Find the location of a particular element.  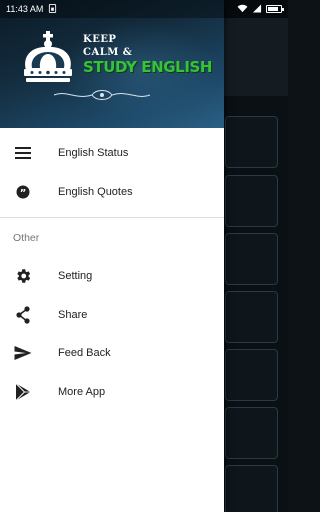

menu-item-feed-back: Feed Back is located at coordinates (112, 353).